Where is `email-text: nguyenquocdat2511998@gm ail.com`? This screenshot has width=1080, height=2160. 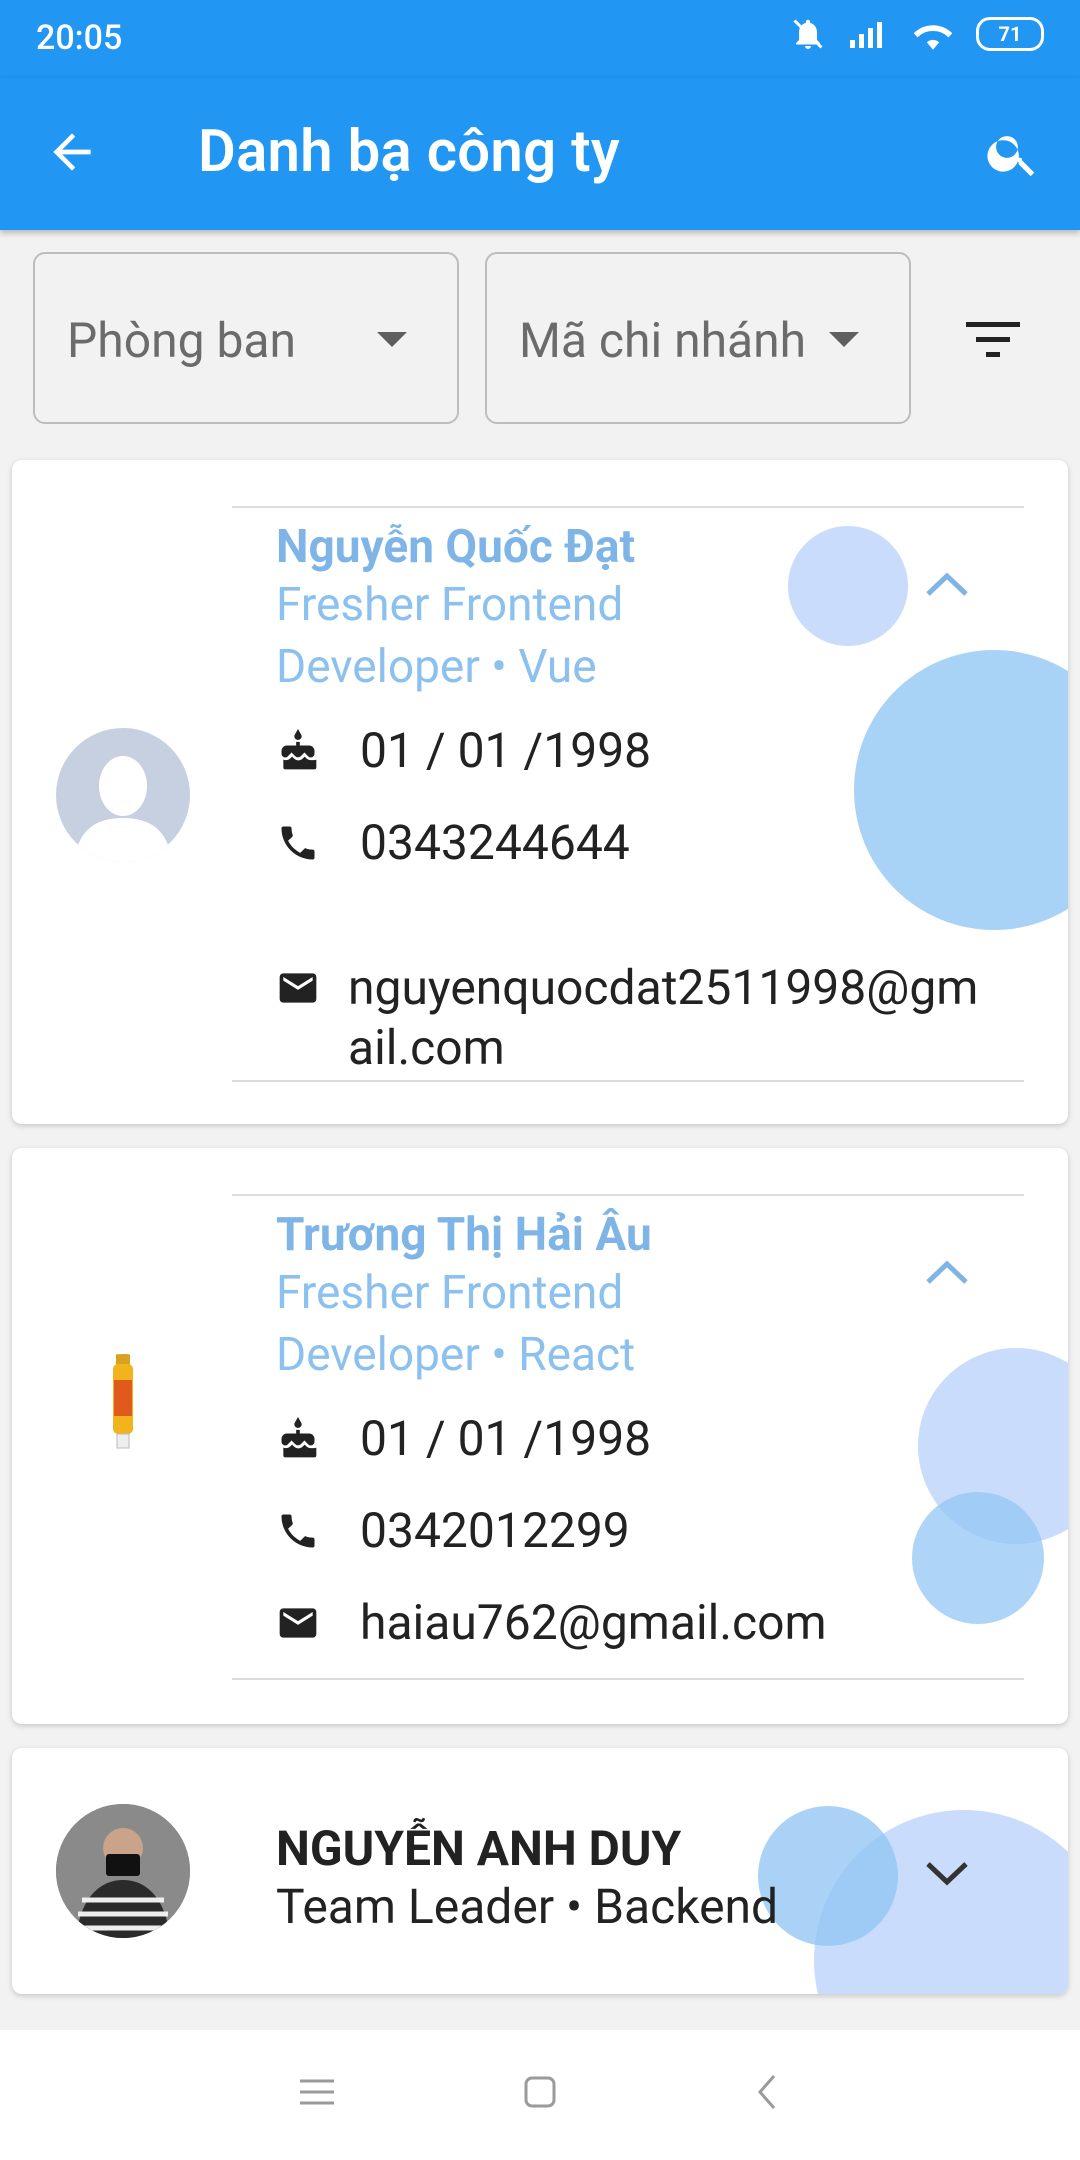
email-text: nguyenquocdat2511998@gm ail.com is located at coordinates (663, 1018).